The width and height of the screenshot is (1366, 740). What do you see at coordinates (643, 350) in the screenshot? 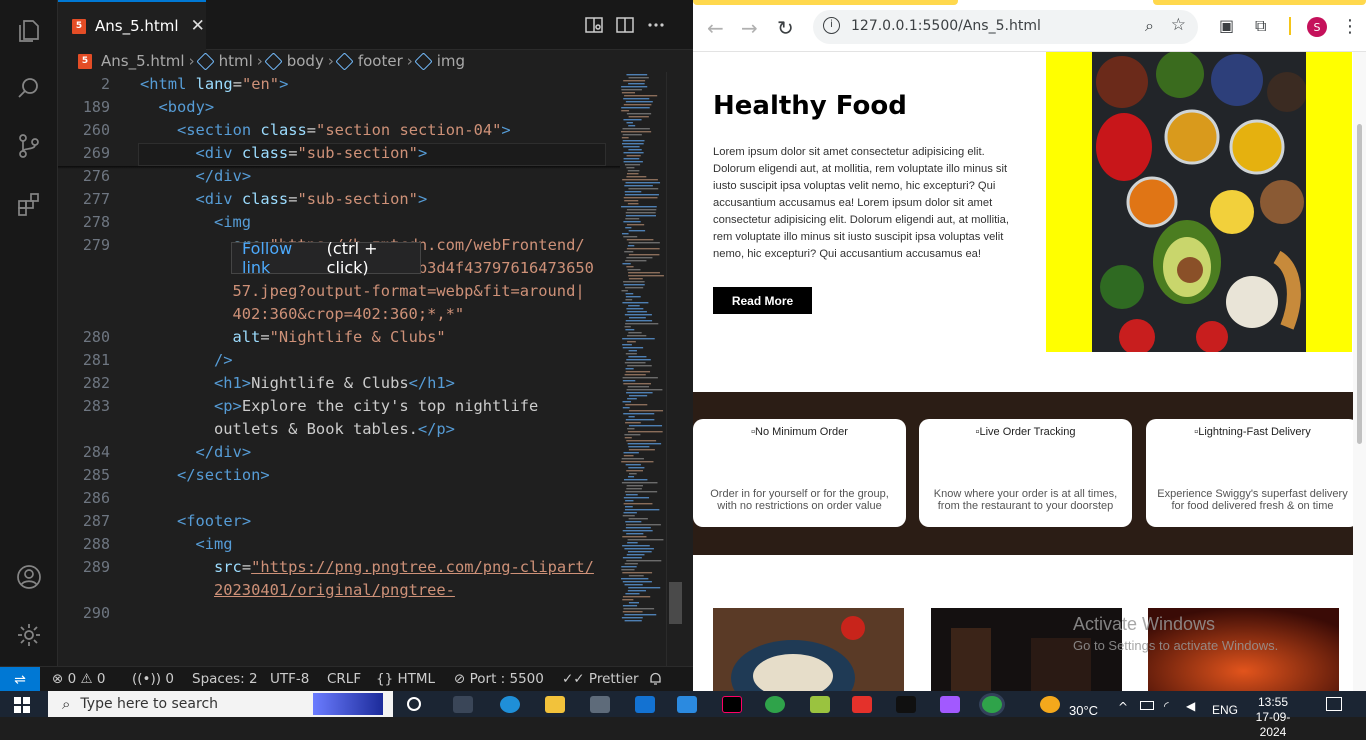
I see `minimap` at bounding box center [643, 350].